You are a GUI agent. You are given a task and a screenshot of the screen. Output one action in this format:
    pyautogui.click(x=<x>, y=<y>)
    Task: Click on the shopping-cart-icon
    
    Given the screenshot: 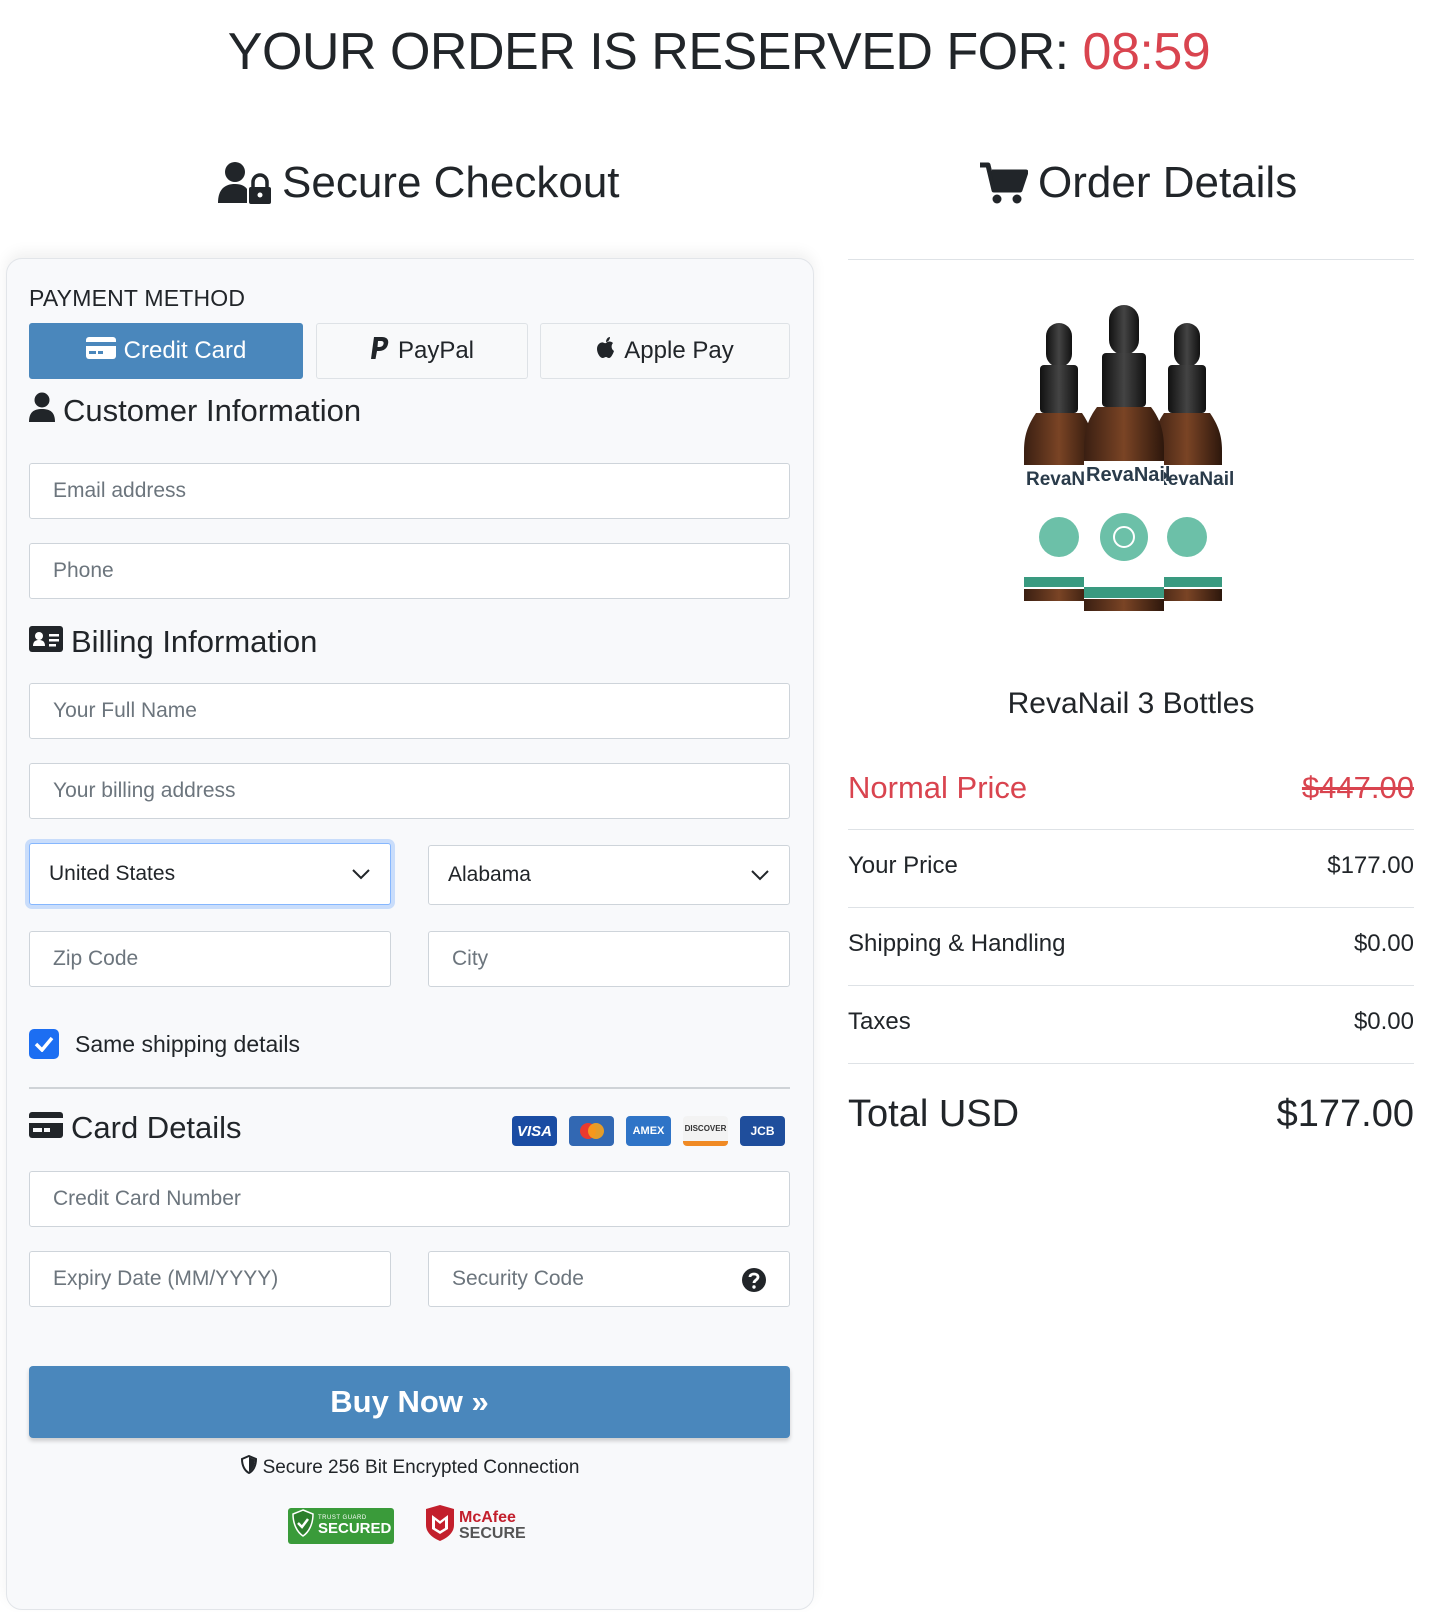 What is the action you would take?
    pyautogui.click(x=1004, y=183)
    